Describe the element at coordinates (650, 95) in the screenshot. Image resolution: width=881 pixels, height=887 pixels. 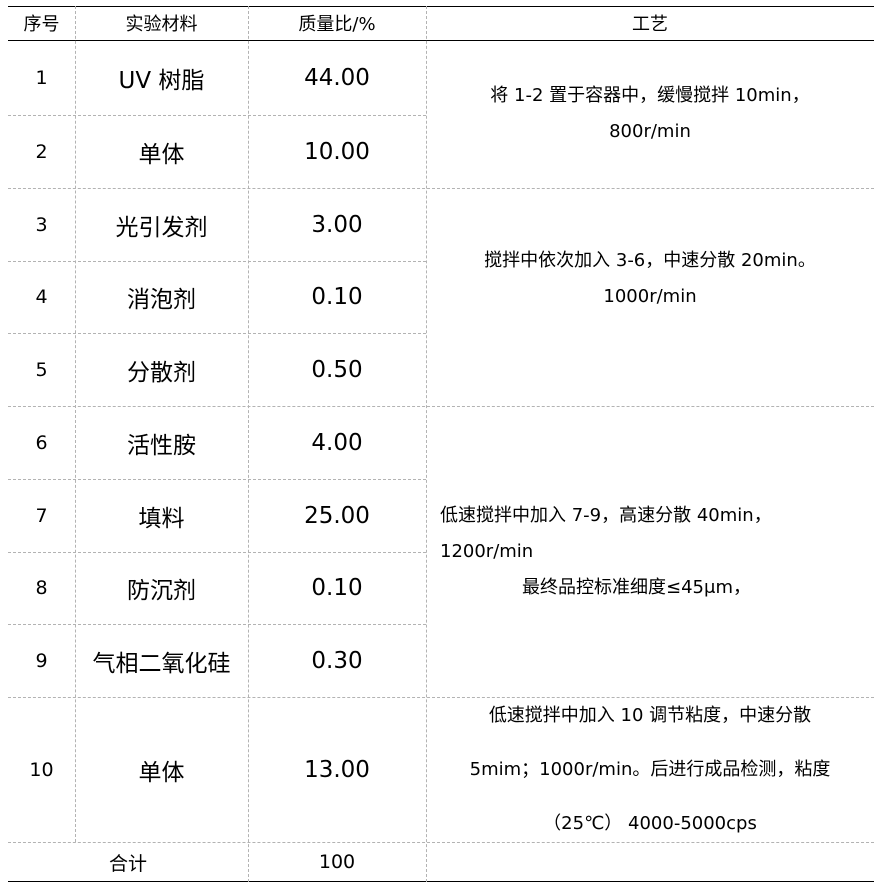
I see `process-line: 将 1-2 置于容器中，缓慢搅拌 10min，` at that location.